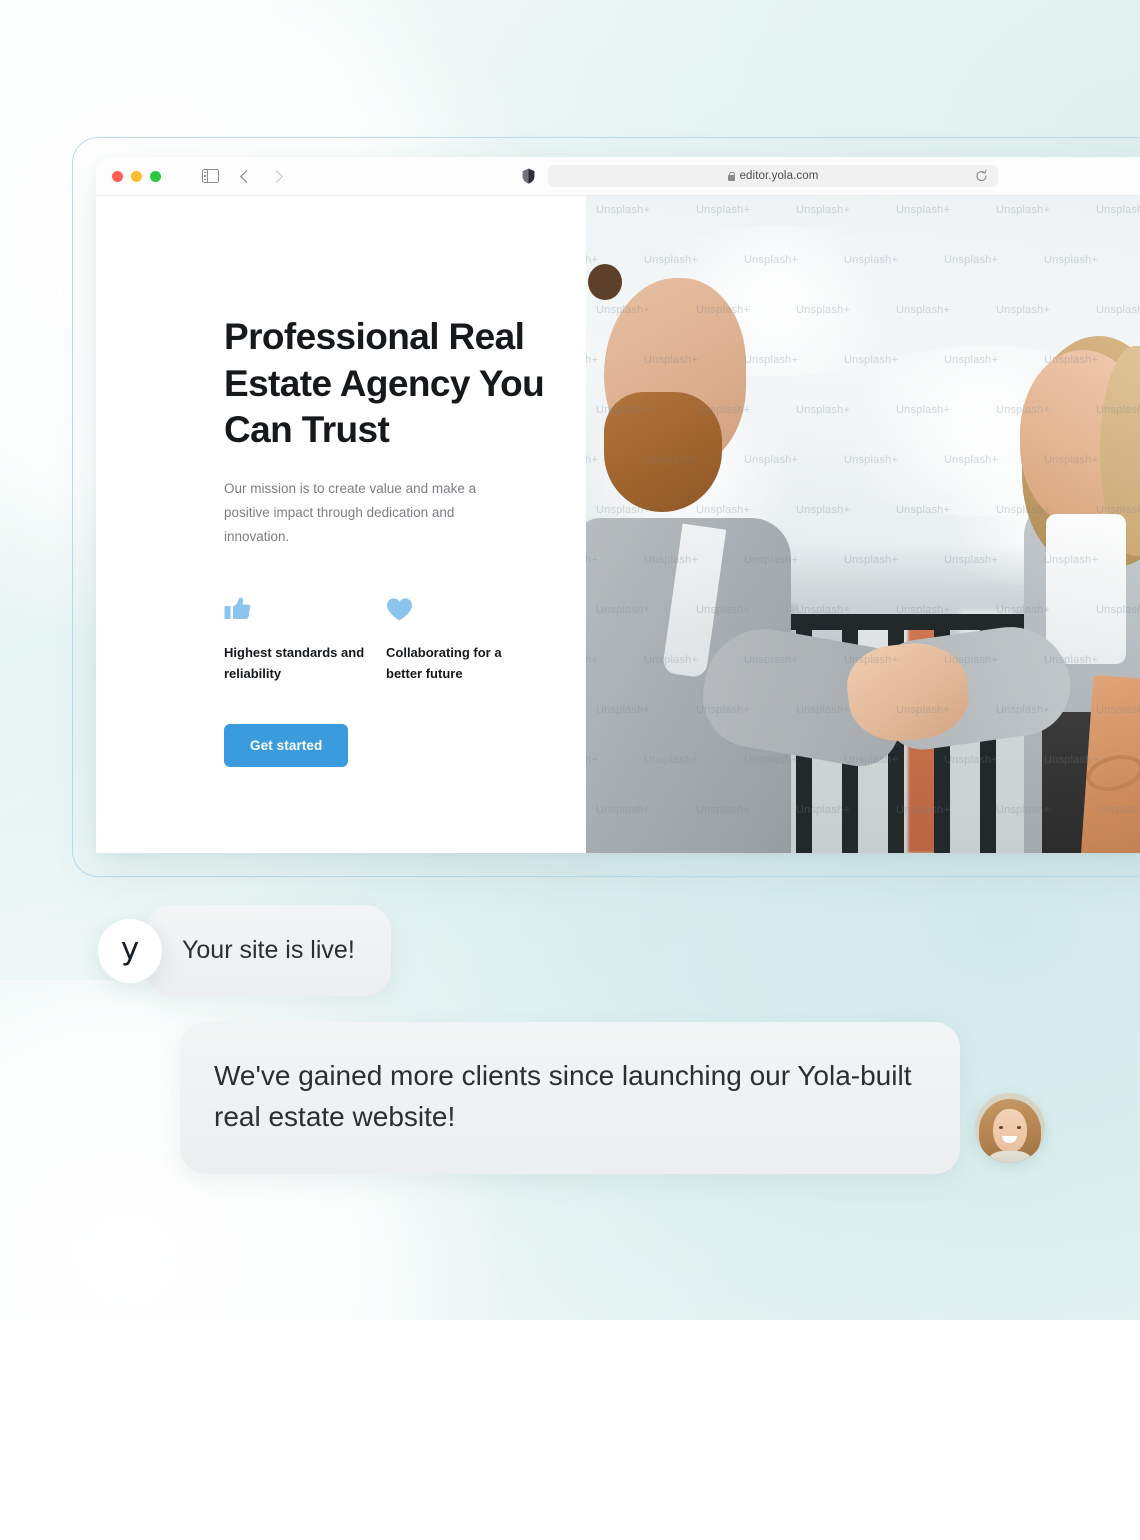  I want to click on client-avatar, so click(1010, 1128).